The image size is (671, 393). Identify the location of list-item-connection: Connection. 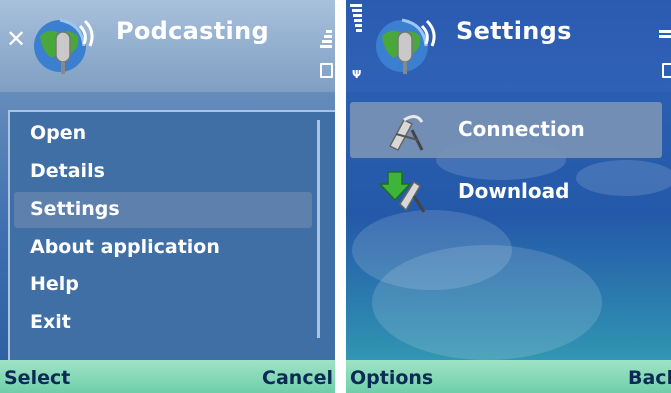
(521, 129).